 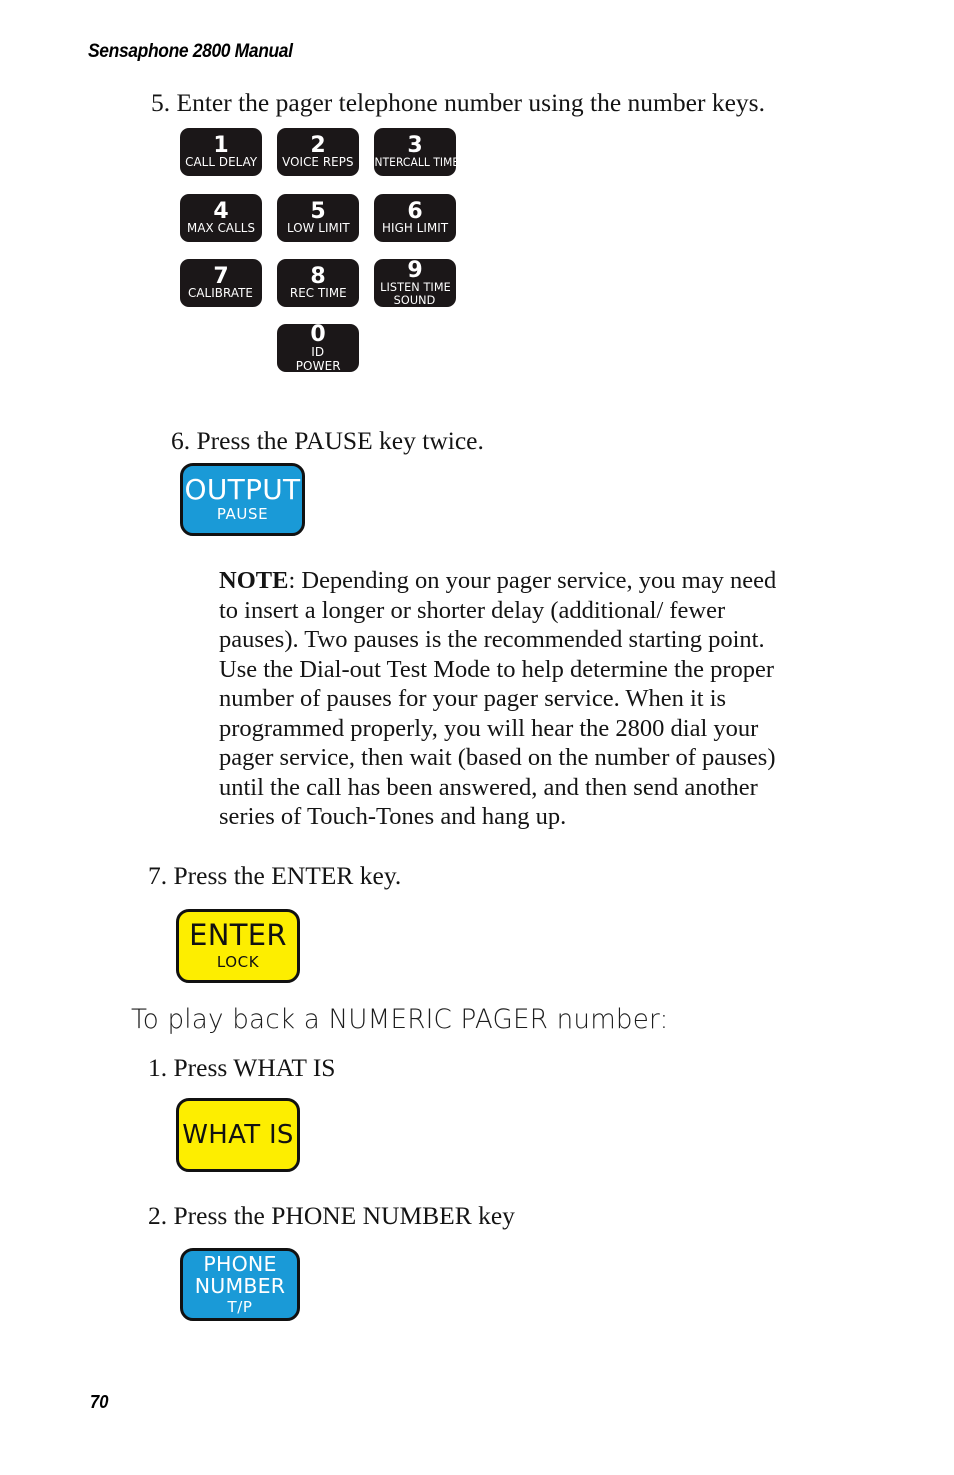 What do you see at coordinates (275, 875) in the screenshot?
I see `step-7-text: 7. Press the ENTER key.` at bounding box center [275, 875].